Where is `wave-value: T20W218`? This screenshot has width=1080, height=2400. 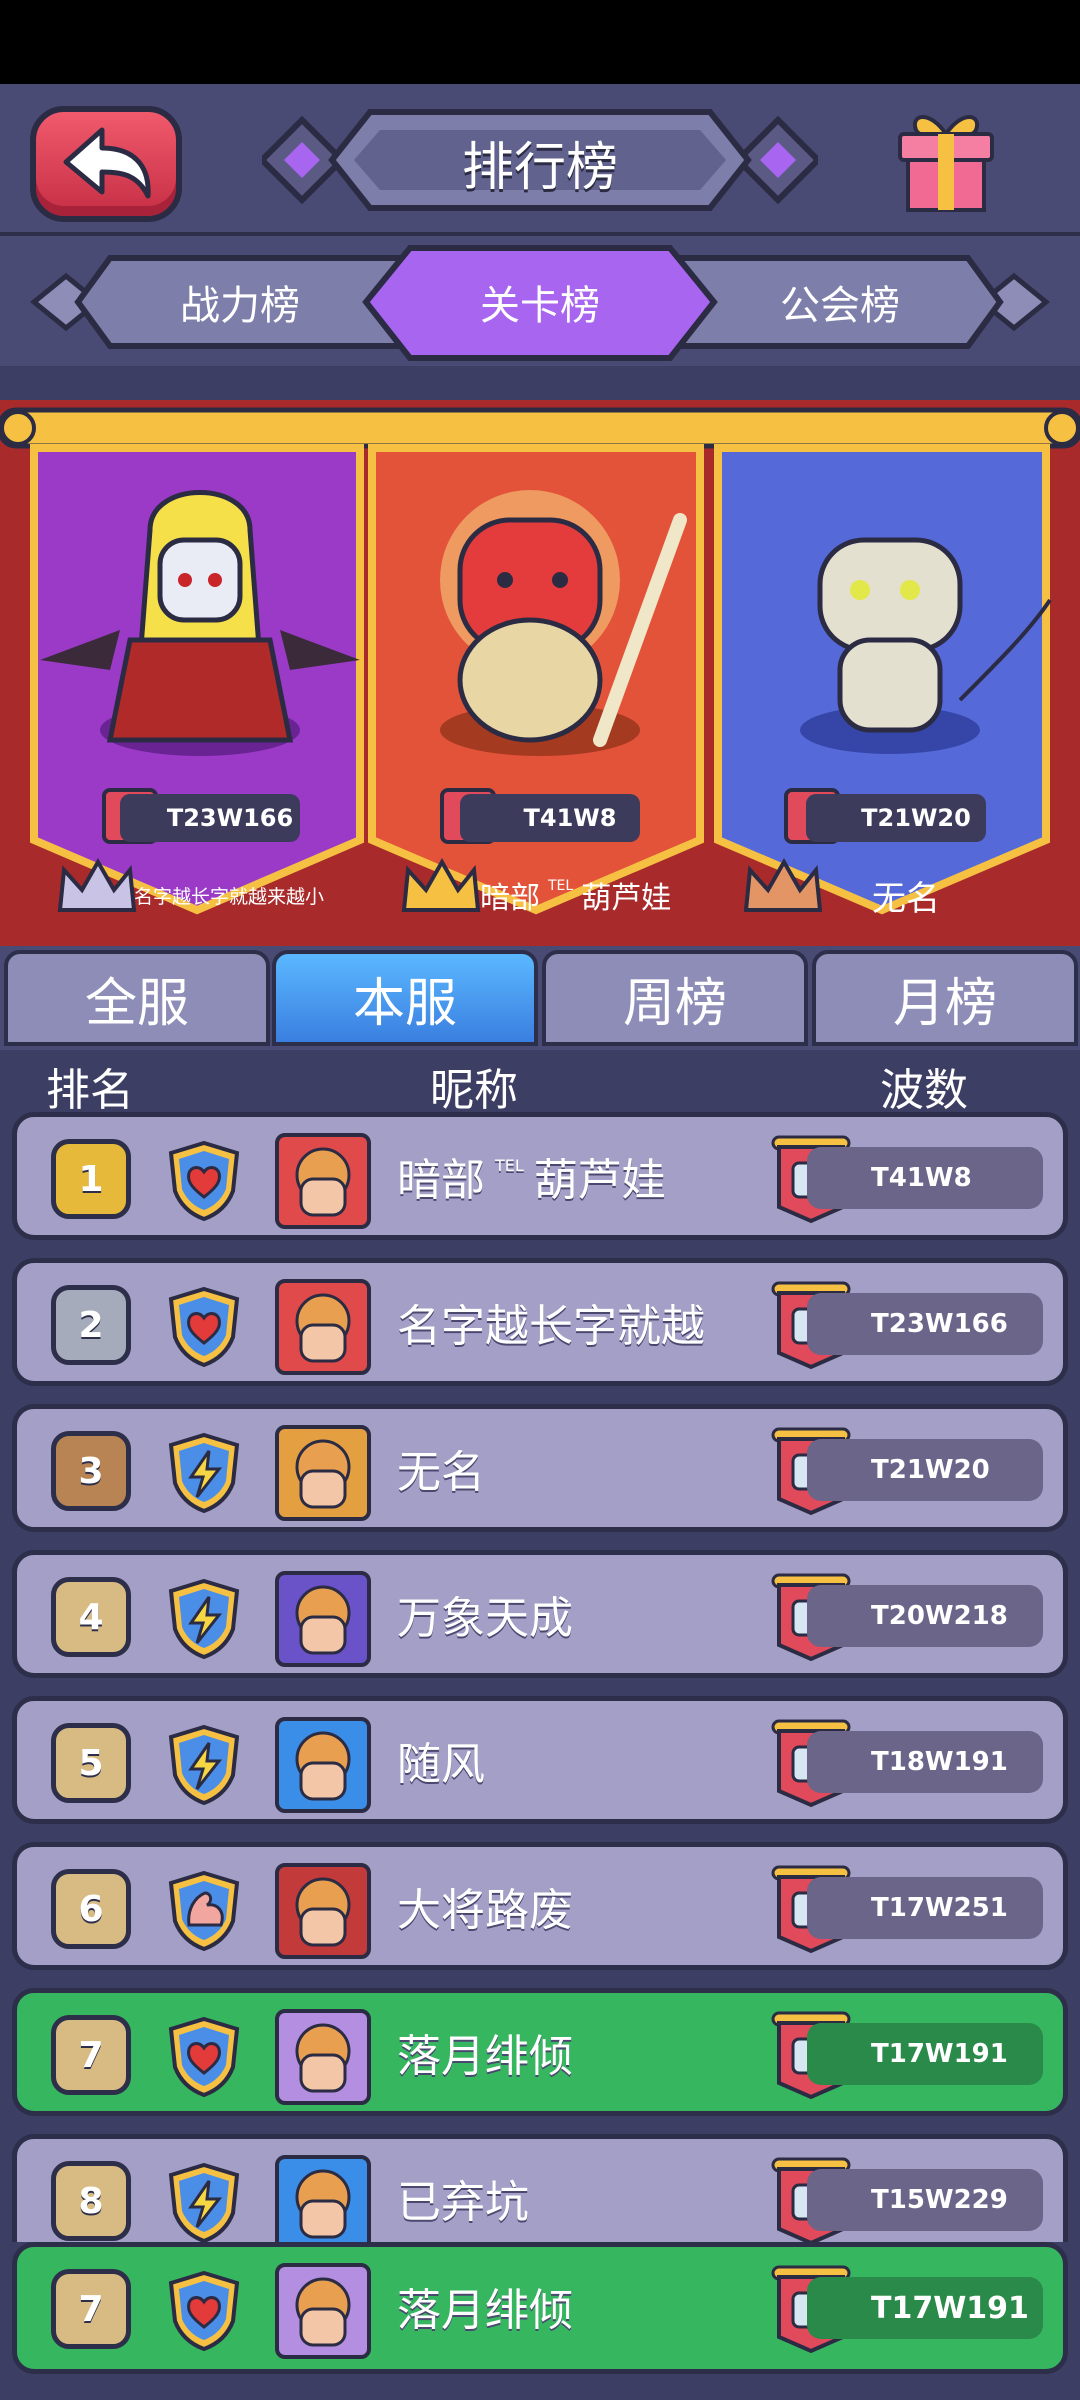 wave-value: T20W218 is located at coordinates (925, 1616).